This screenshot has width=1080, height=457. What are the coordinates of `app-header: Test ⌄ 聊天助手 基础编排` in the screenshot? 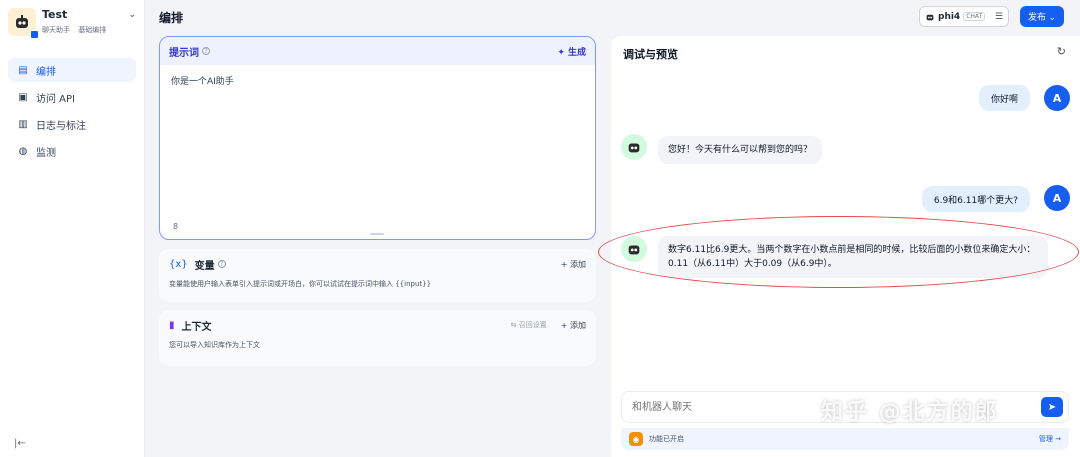 It's located at (72, 22).